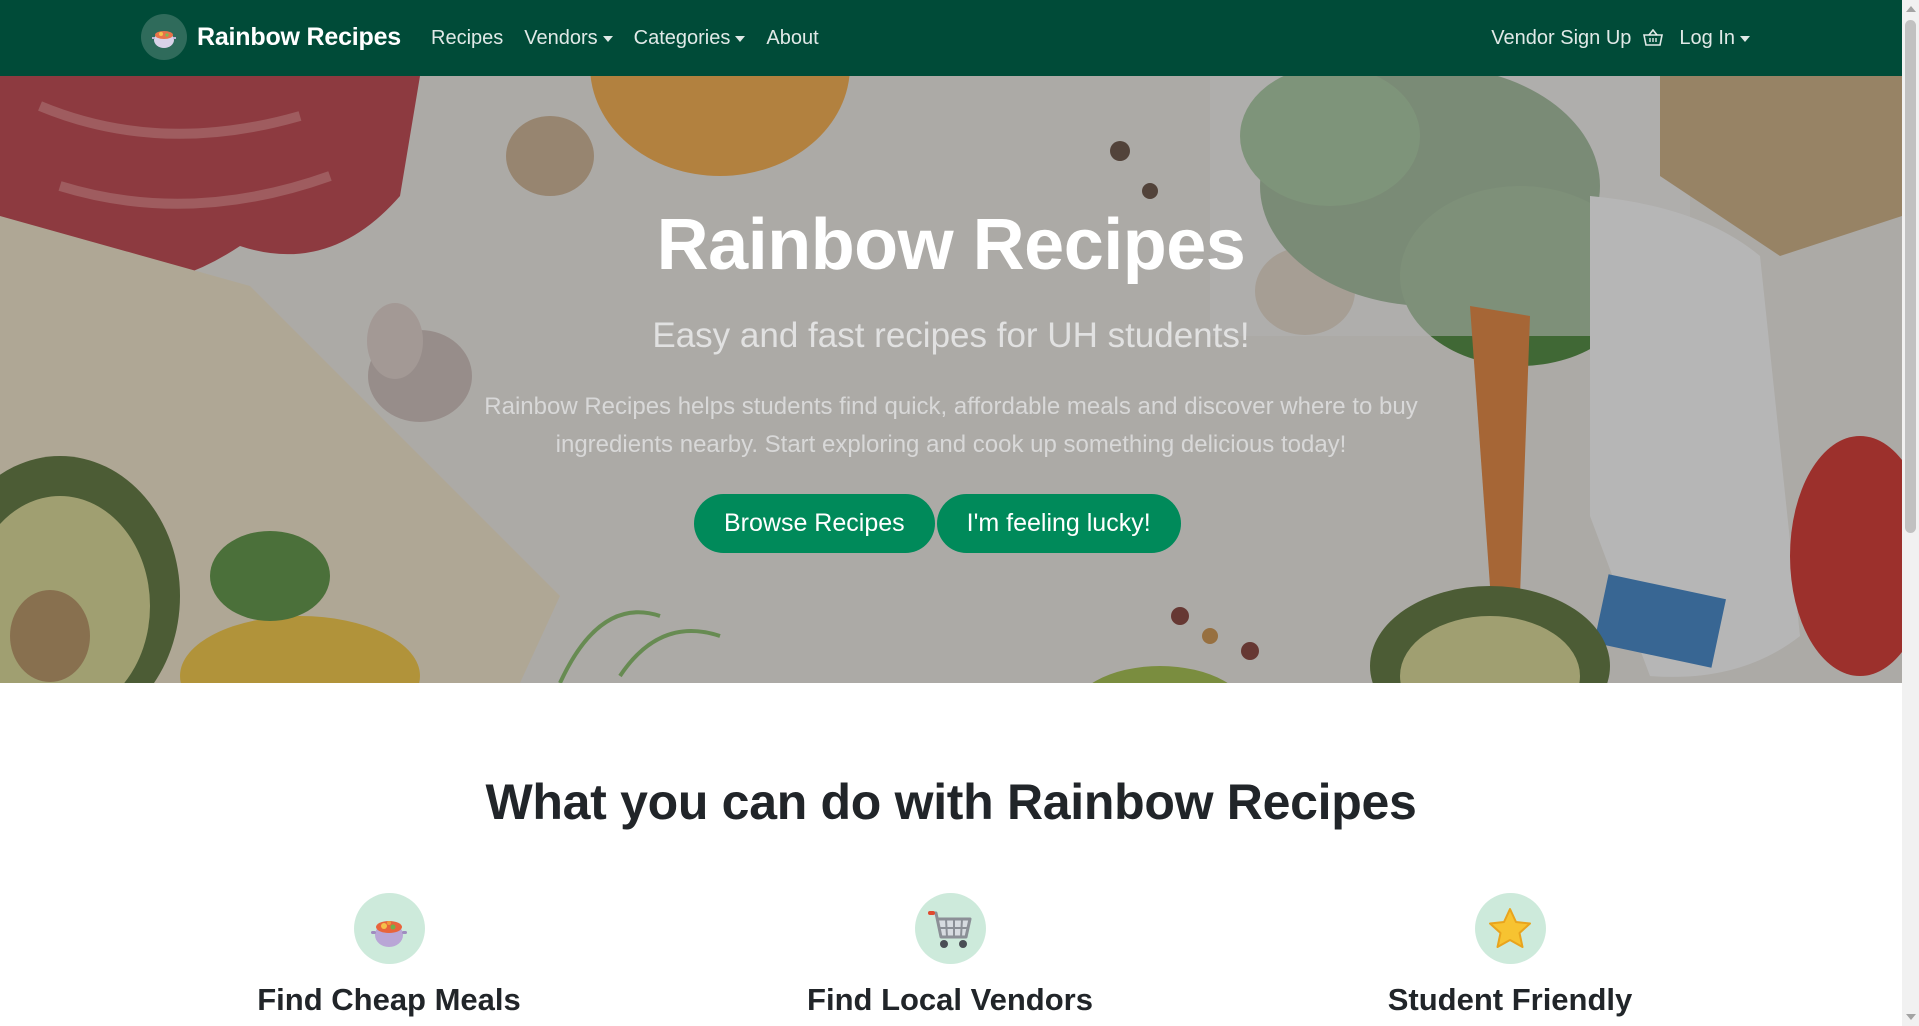 This screenshot has width=1919, height=1026. I want to click on login-label: Log In, so click(1707, 37).